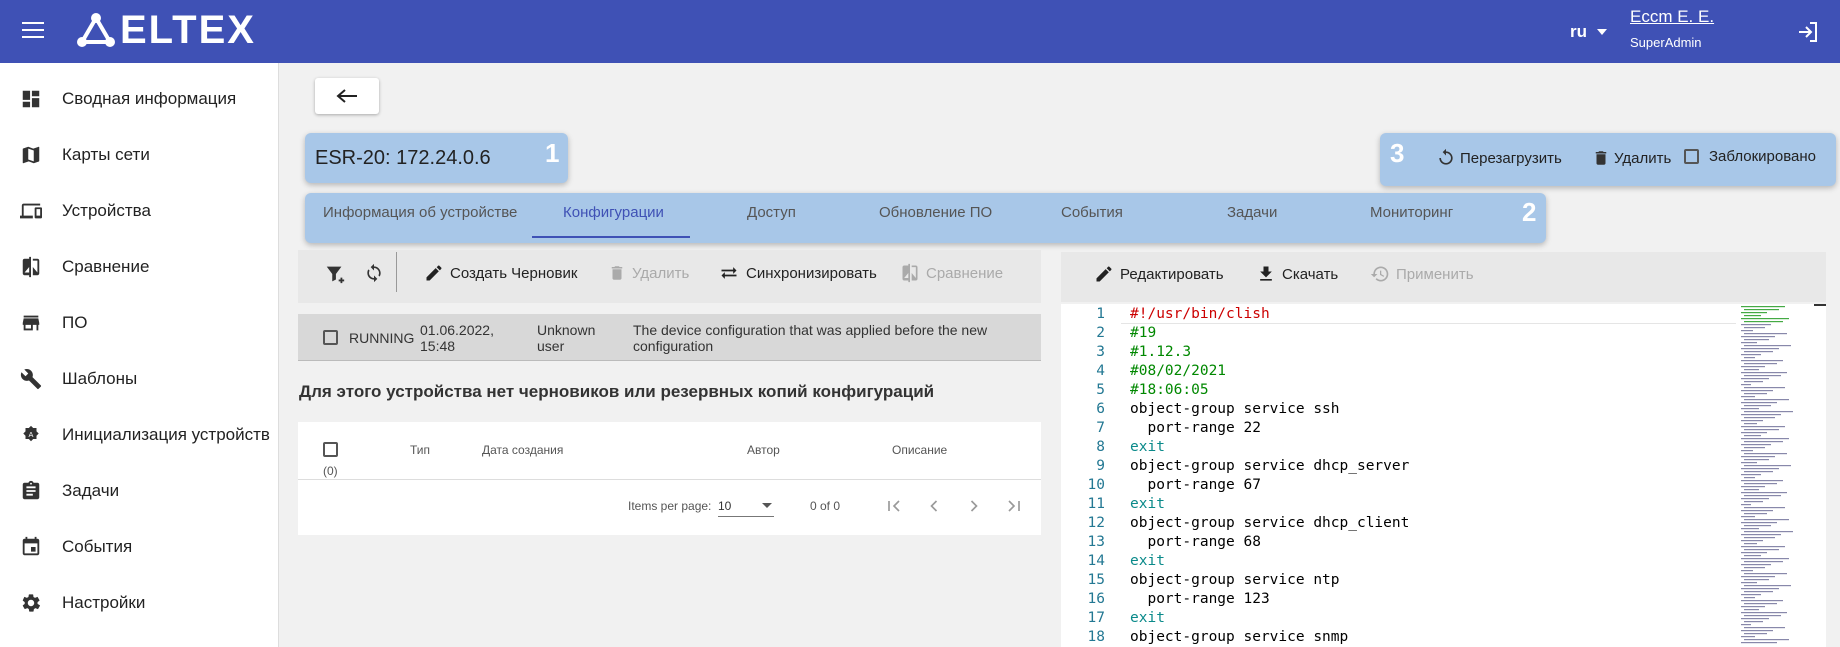 This screenshot has height=647, width=1840. I want to click on dashboard-icon, so click(31, 99).